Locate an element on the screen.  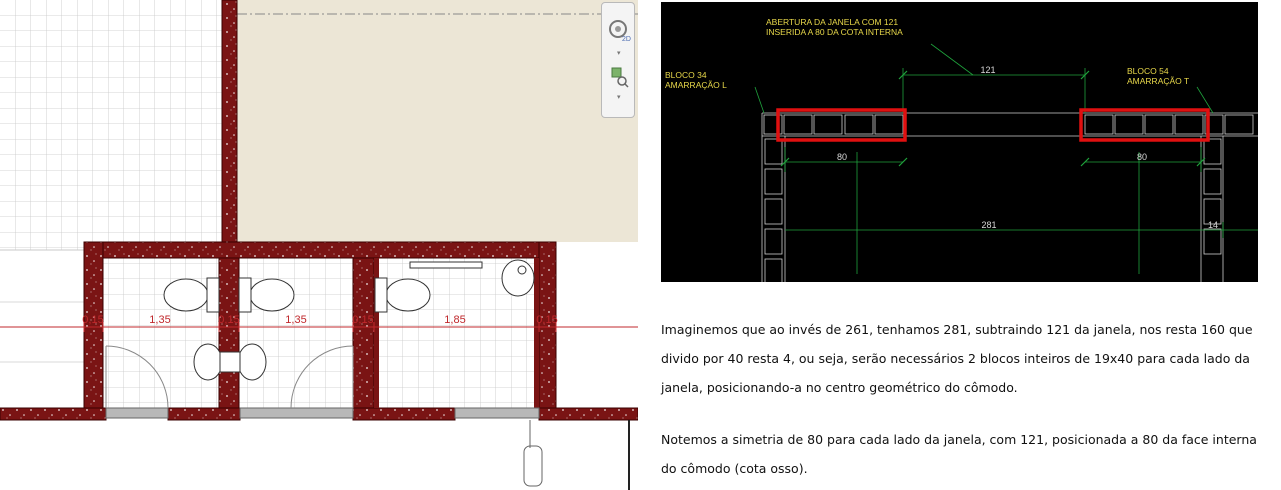
note-left-line2: AMARRAÇÃO L is located at coordinates (696, 85).